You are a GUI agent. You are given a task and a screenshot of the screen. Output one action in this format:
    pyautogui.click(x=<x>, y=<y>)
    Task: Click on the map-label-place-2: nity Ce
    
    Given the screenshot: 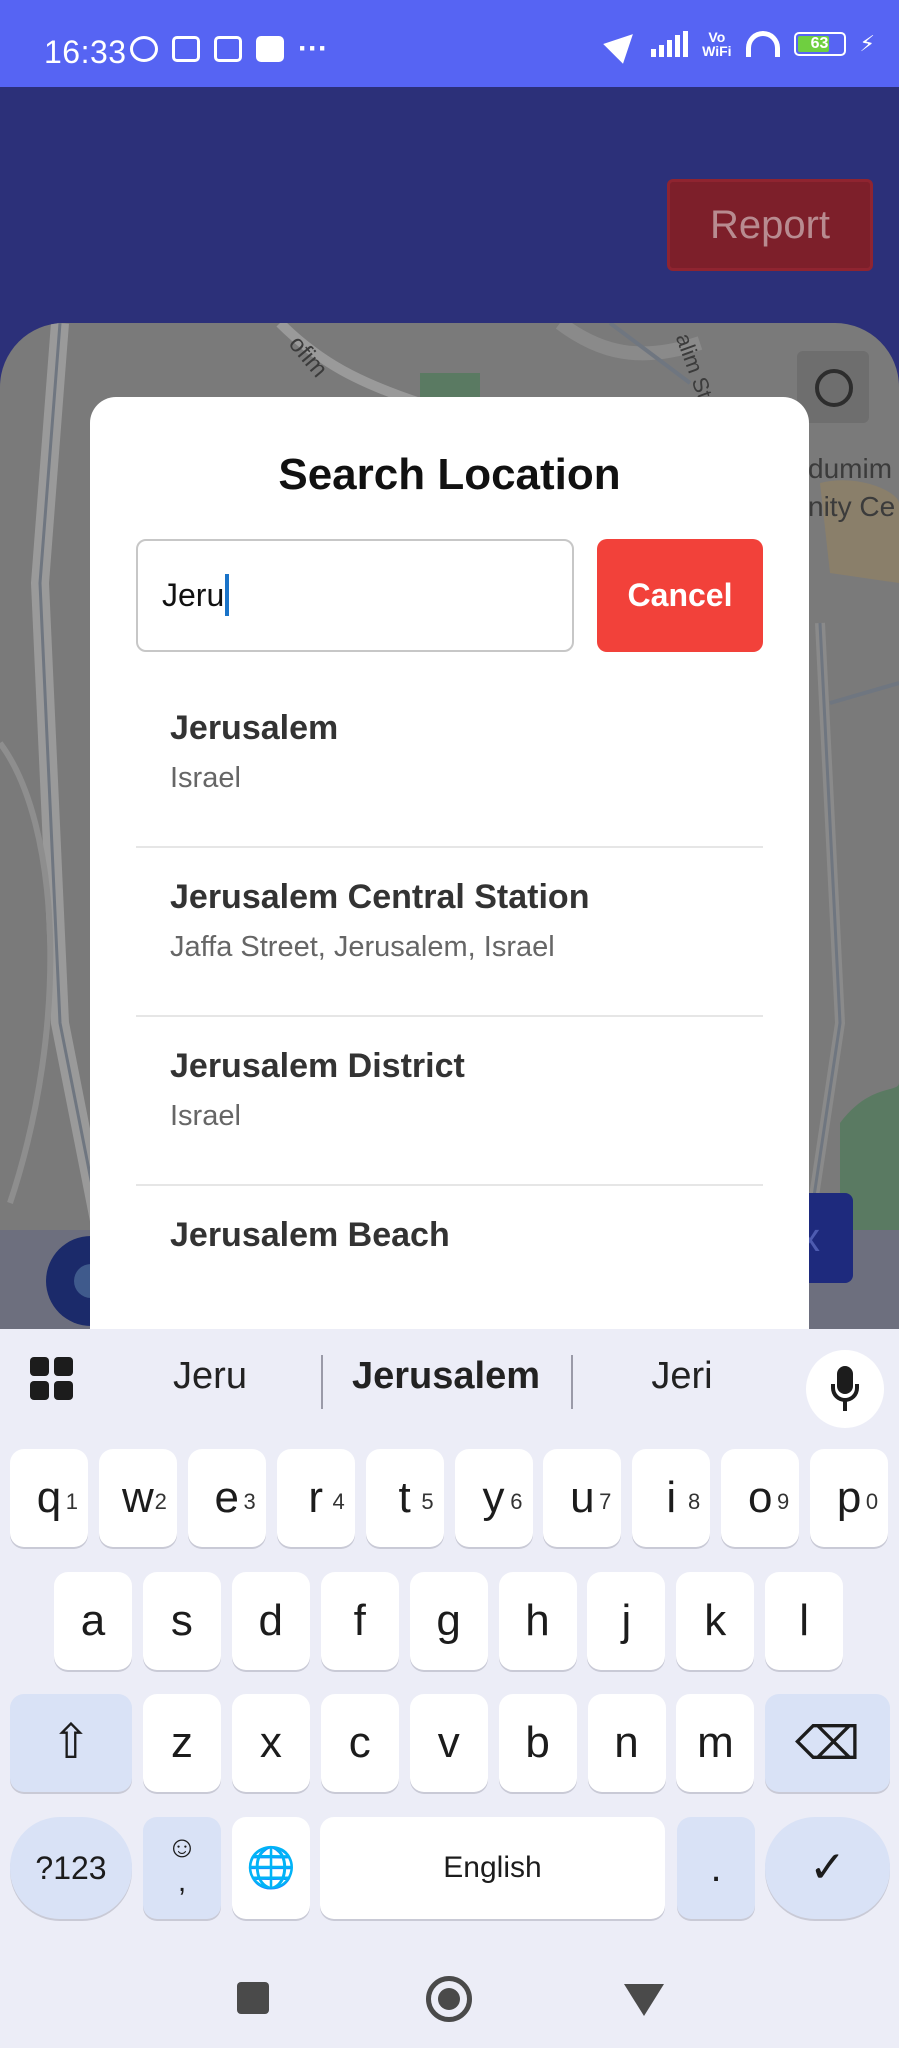 What is the action you would take?
    pyautogui.click(x=852, y=506)
    